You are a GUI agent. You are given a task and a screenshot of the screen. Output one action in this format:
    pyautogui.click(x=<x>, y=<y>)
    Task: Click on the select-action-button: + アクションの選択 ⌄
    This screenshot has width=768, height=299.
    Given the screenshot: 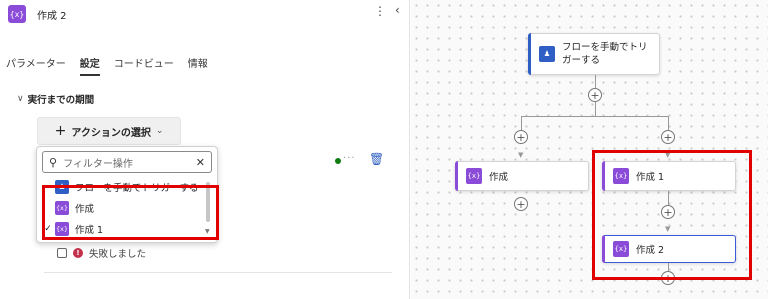 What is the action you would take?
    pyautogui.click(x=109, y=131)
    